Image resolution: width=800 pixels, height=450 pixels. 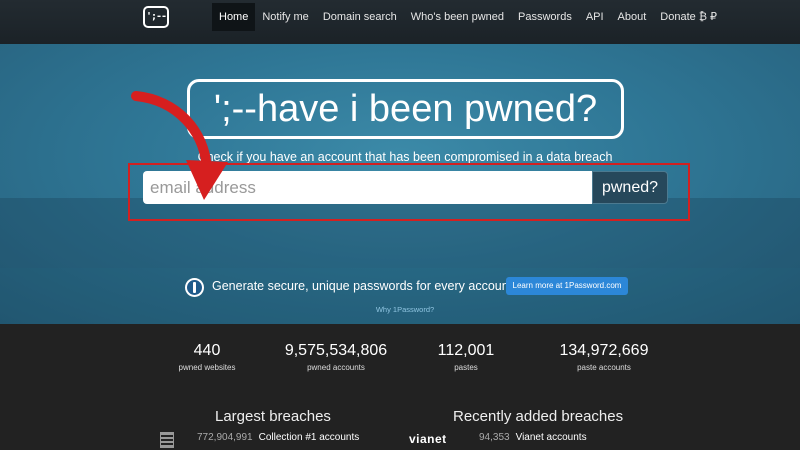 What do you see at coordinates (466, 367) in the screenshot?
I see `stat-label: pastes` at bounding box center [466, 367].